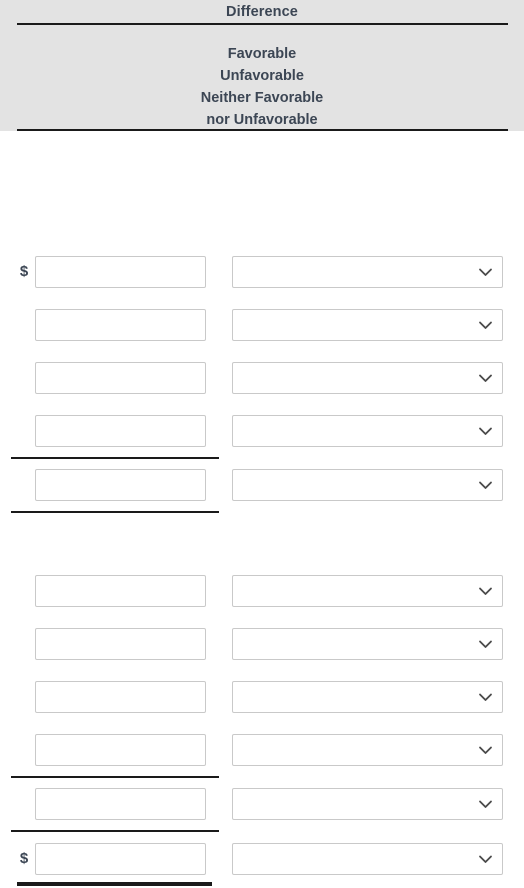 The width and height of the screenshot is (524, 888). I want to click on category-legend-line: Favorable, so click(262, 54).